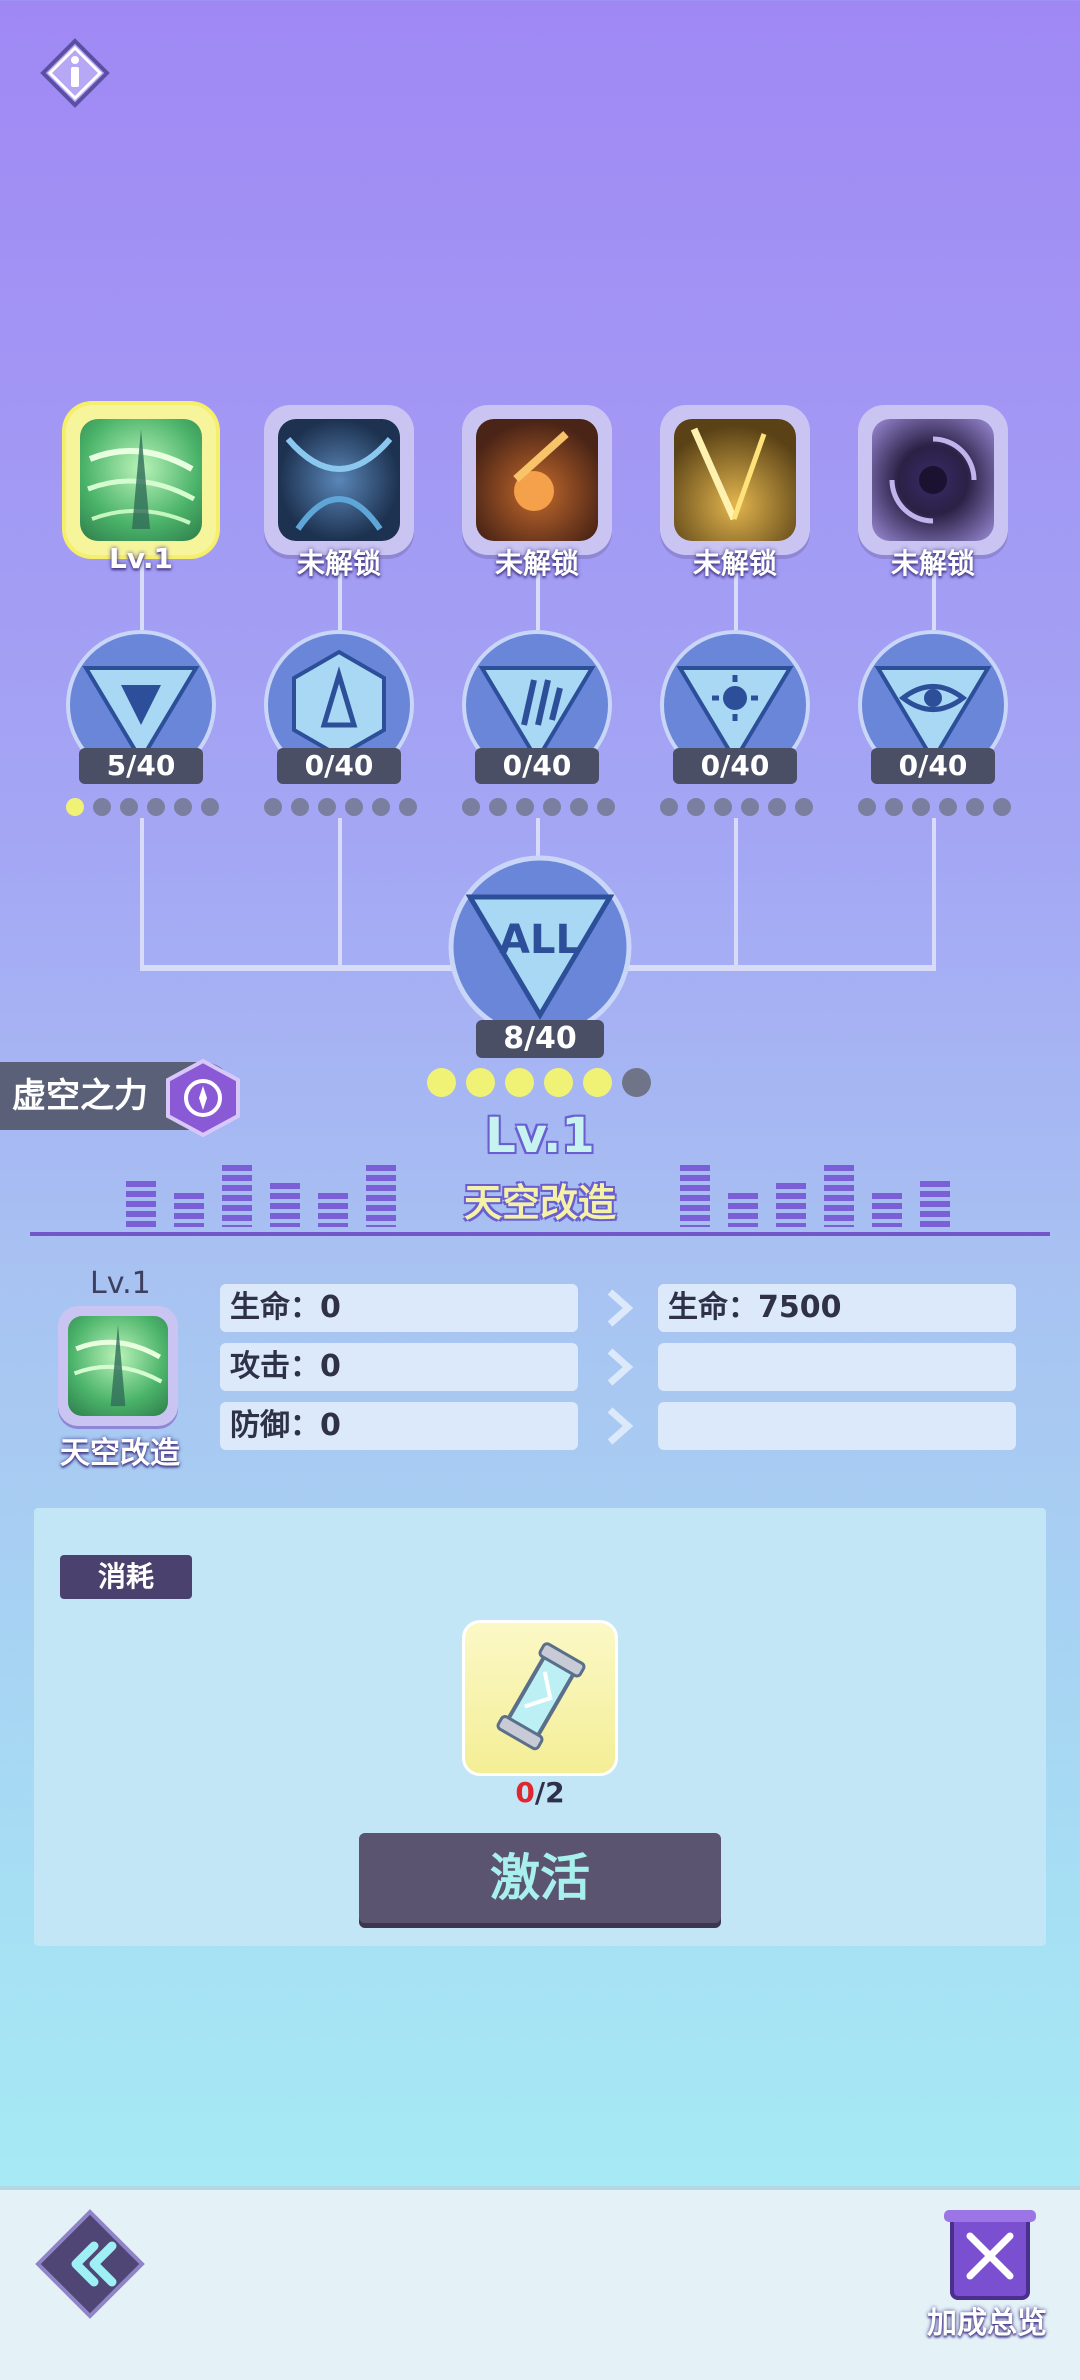  What do you see at coordinates (933, 766) in the screenshot?
I see `node-5-count: 0/40` at bounding box center [933, 766].